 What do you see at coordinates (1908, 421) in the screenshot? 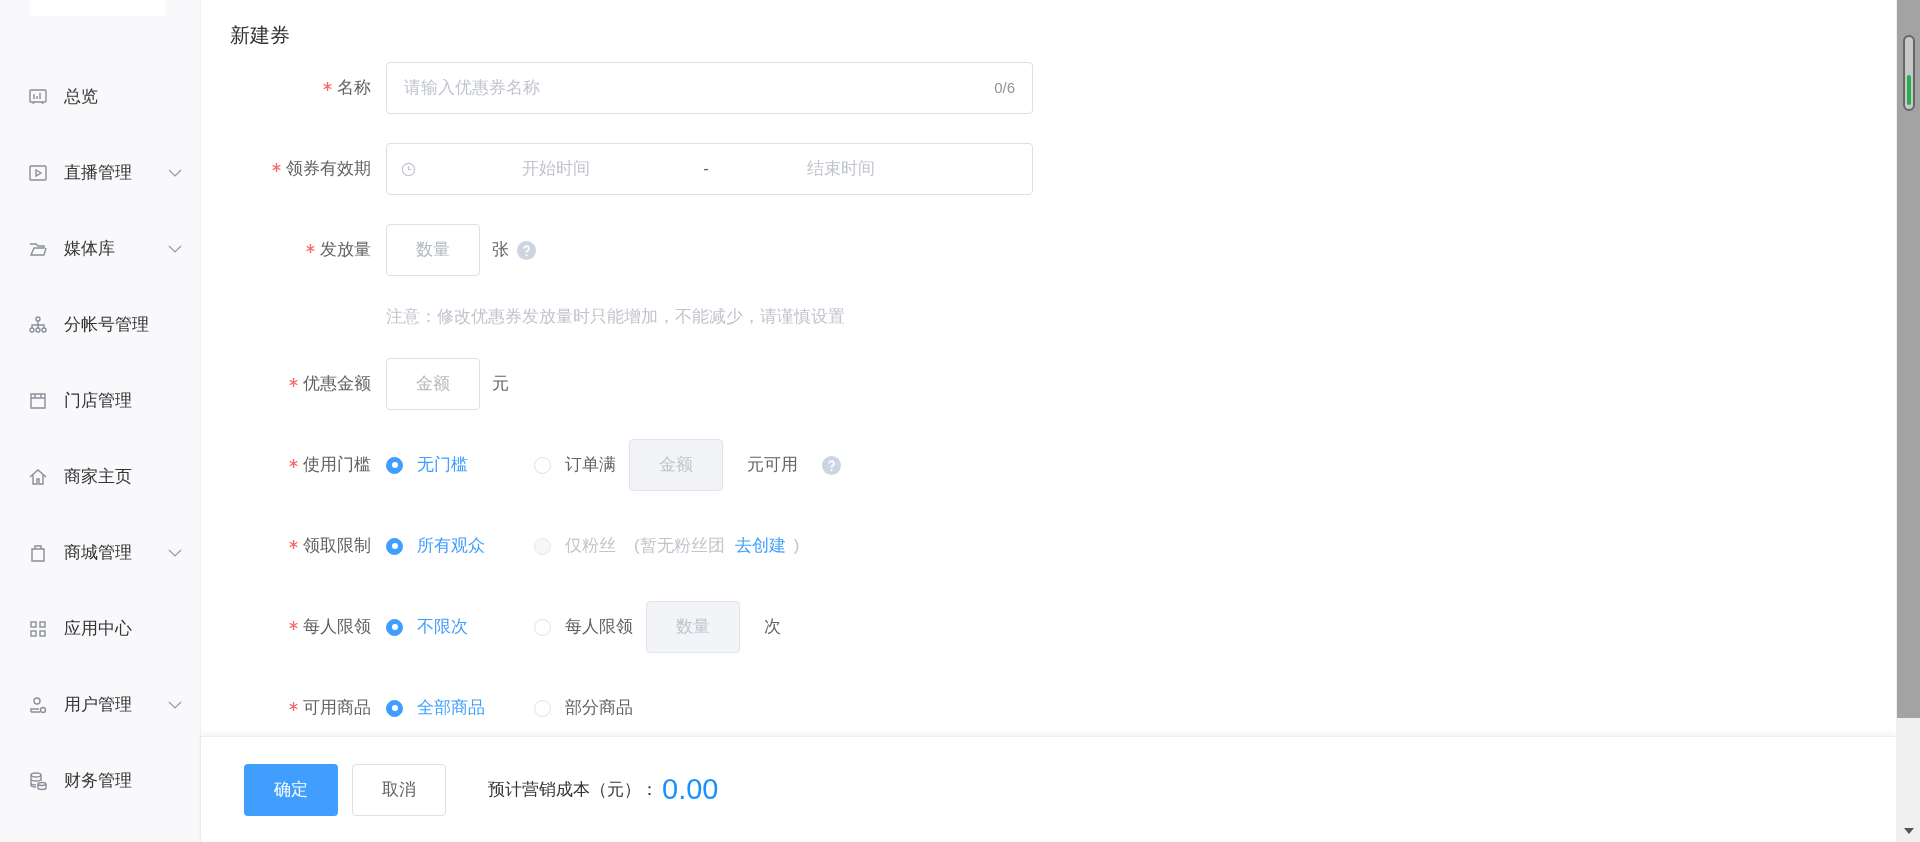
I see `scrollbar` at bounding box center [1908, 421].